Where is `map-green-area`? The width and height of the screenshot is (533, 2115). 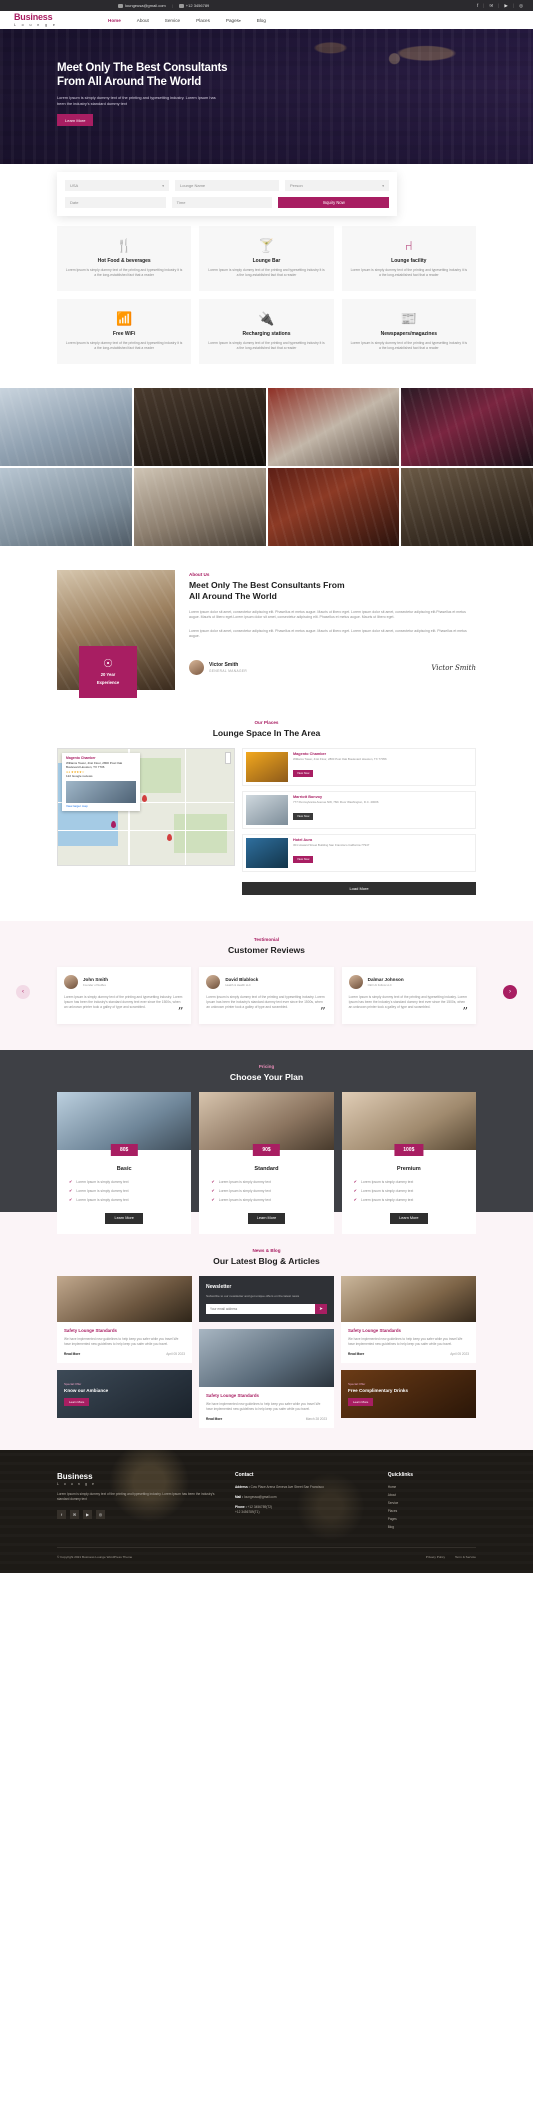 map-green-area is located at coordinates (158, 775).